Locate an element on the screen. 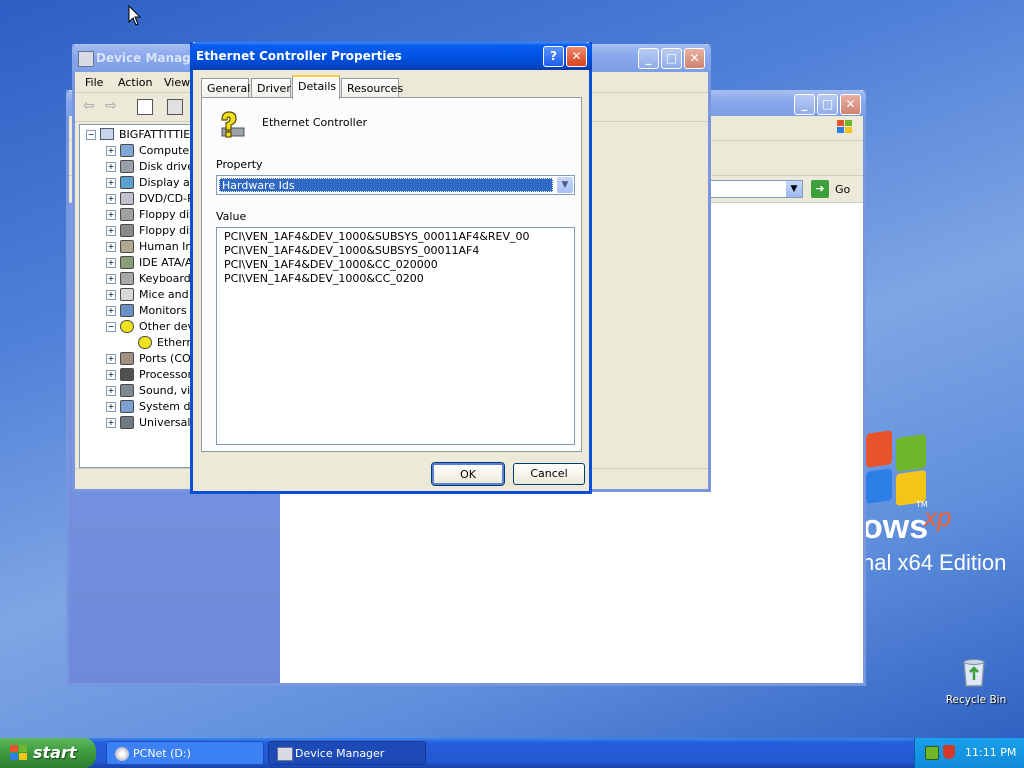 This screenshot has width=1024, height=768. tab-details: Details is located at coordinates (316, 87).